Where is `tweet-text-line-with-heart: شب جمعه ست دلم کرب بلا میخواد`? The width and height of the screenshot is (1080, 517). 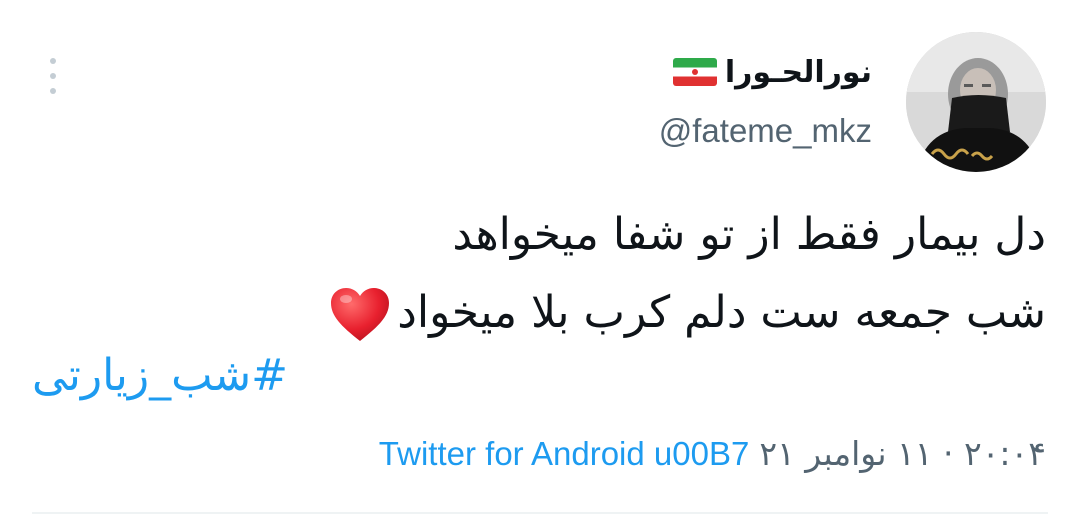
tweet-text-line-with-heart: شب جمعه ست دلم کرب بلا میخواد is located at coordinates (541, 313).